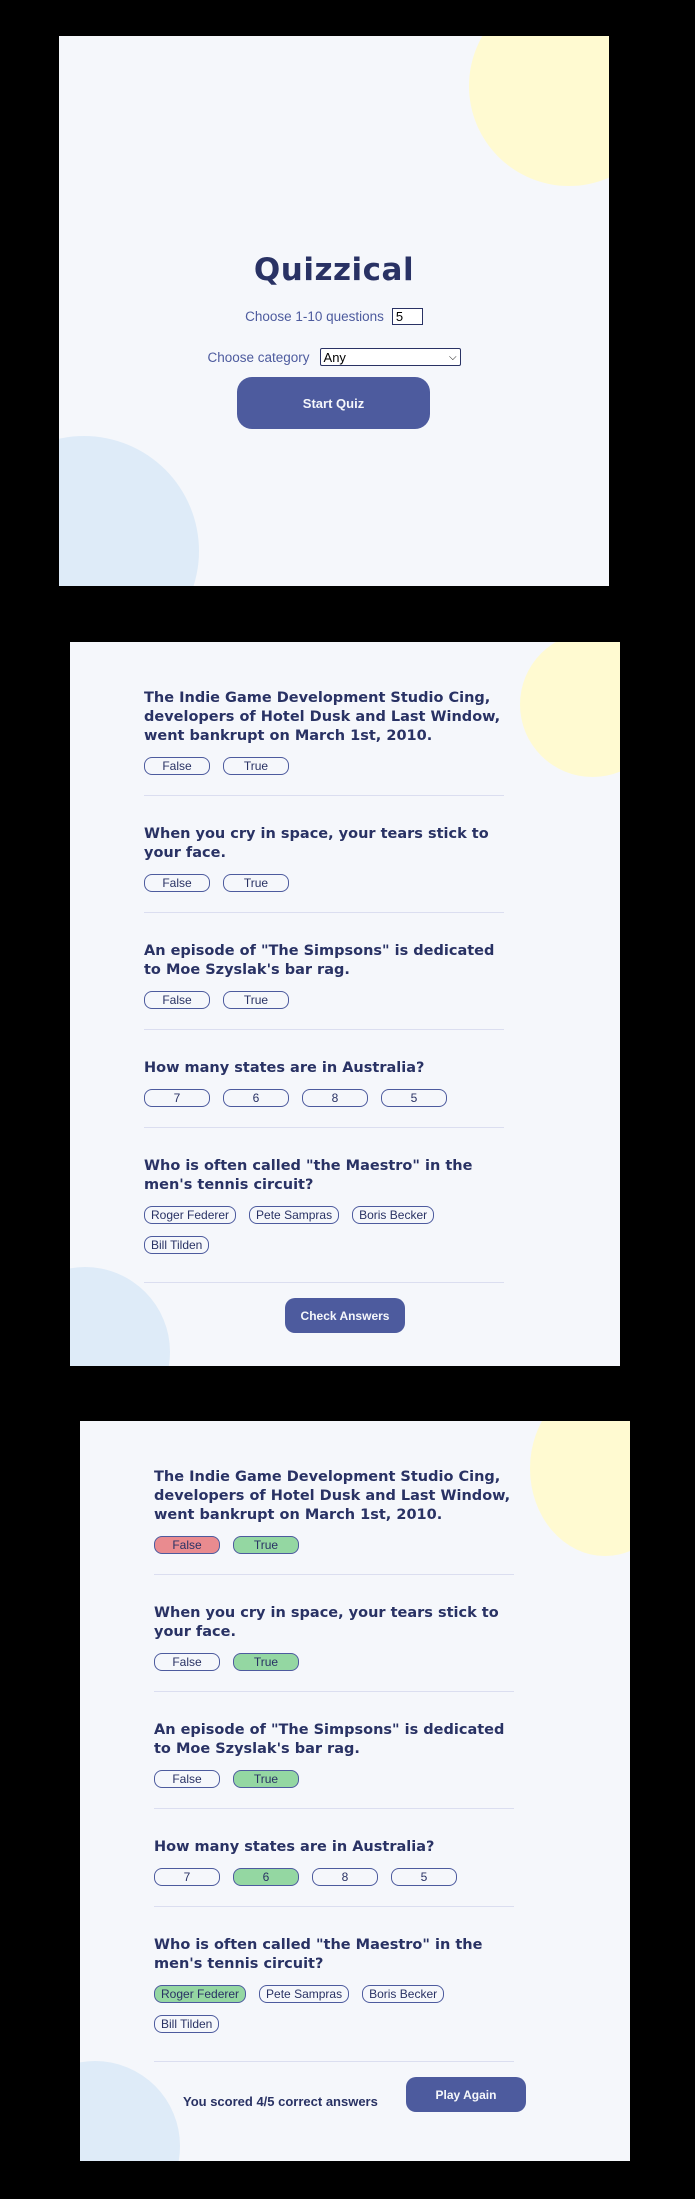 The image size is (695, 2199). I want to click on answer-option-wrong: False, so click(187, 1545).